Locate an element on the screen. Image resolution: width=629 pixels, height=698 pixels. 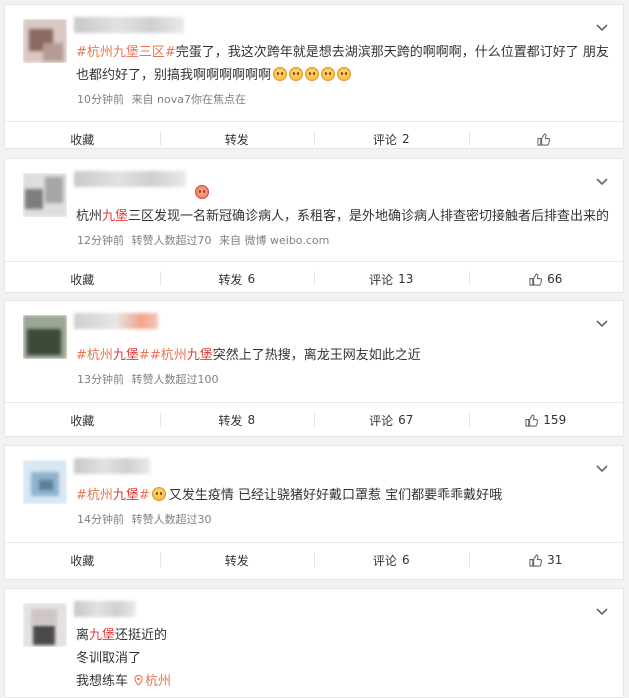
repost-button: 转发 8 is located at coordinates (237, 420).